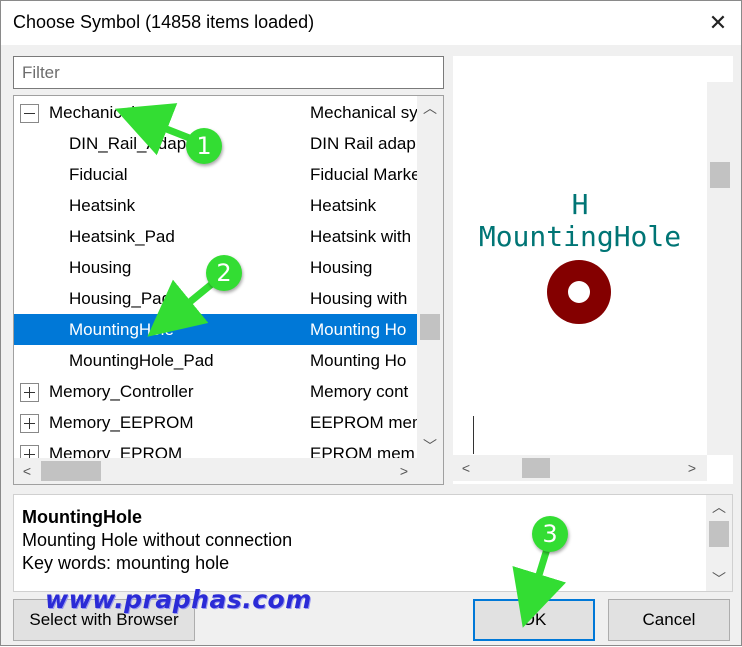 This screenshot has height=647, width=742. What do you see at coordinates (121, 329) in the screenshot?
I see `tree-row-name: MountingHole` at bounding box center [121, 329].